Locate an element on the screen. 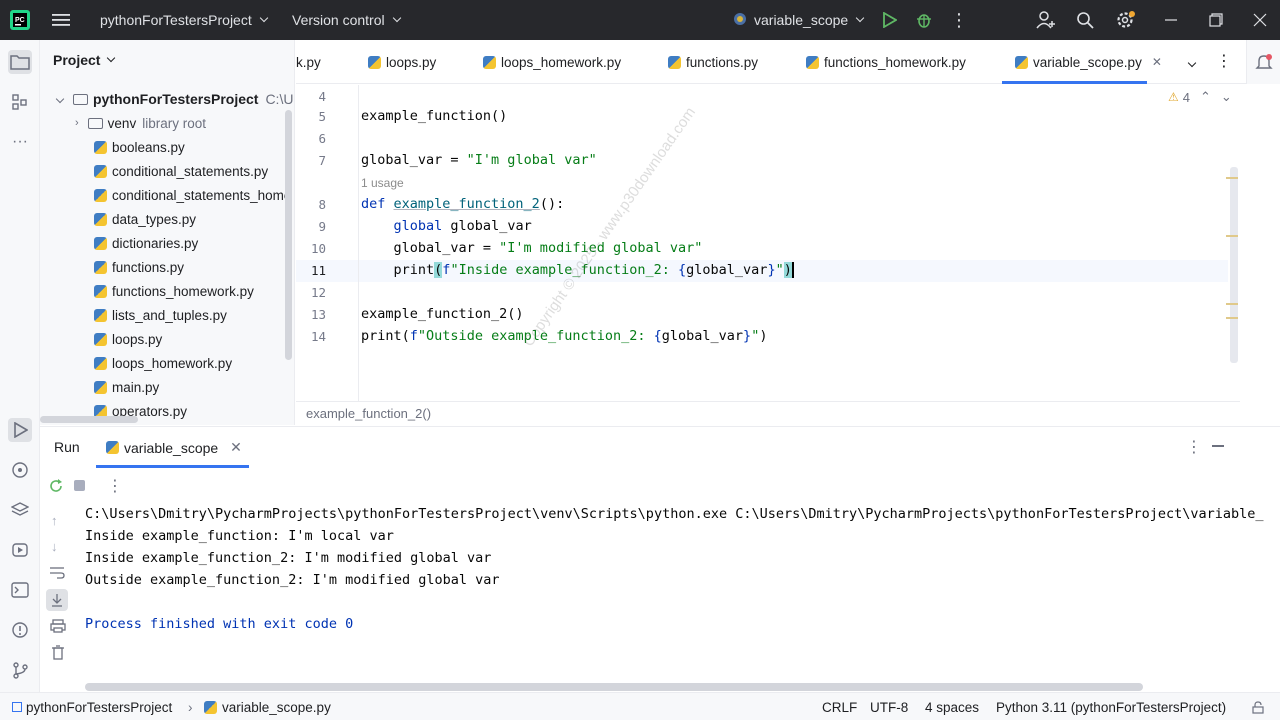 The image size is (1280, 721). search-icon is located at coordinates (1085, 20).